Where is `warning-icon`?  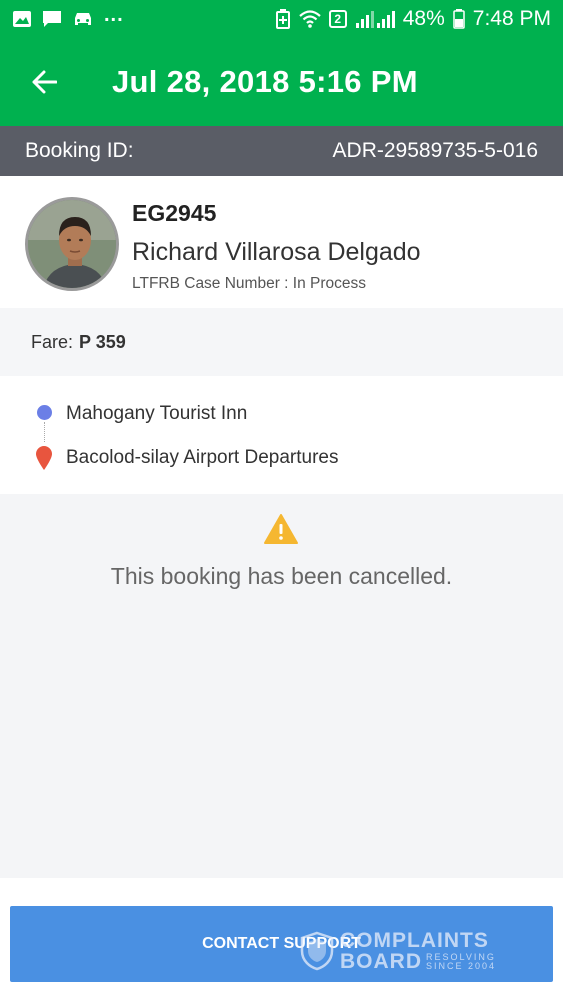
warning-icon is located at coordinates (281, 529).